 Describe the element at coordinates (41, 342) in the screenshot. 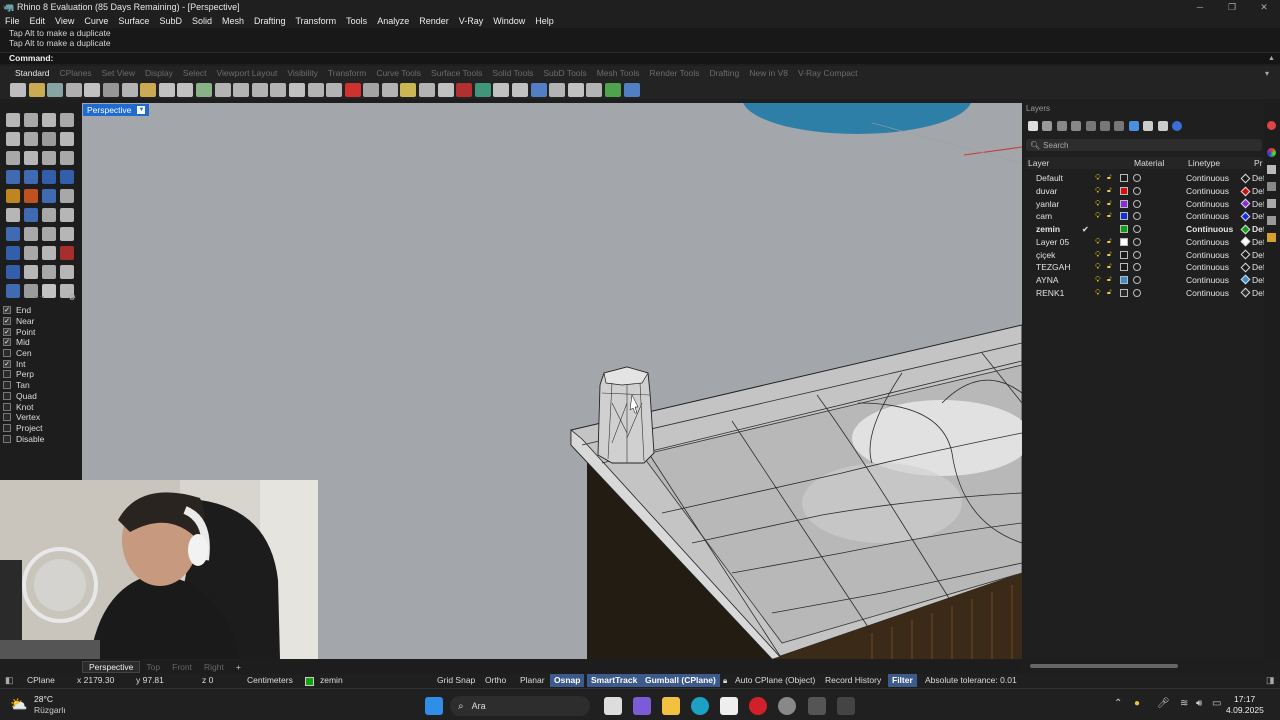

I see `osnap-mid: ✓ Mid` at that location.